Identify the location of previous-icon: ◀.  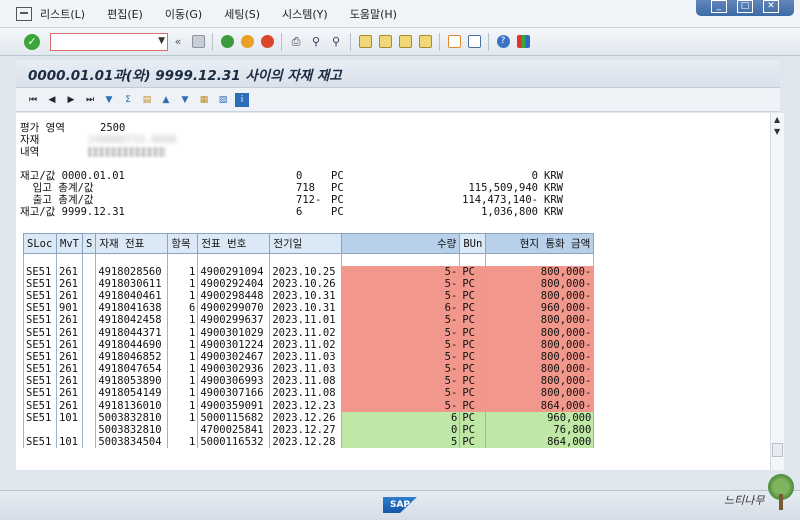
(52, 100).